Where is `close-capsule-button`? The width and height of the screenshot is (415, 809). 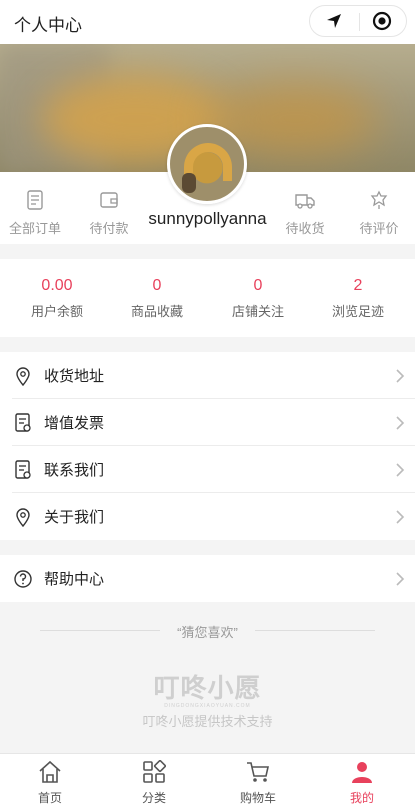
close-capsule-button is located at coordinates (382, 21).